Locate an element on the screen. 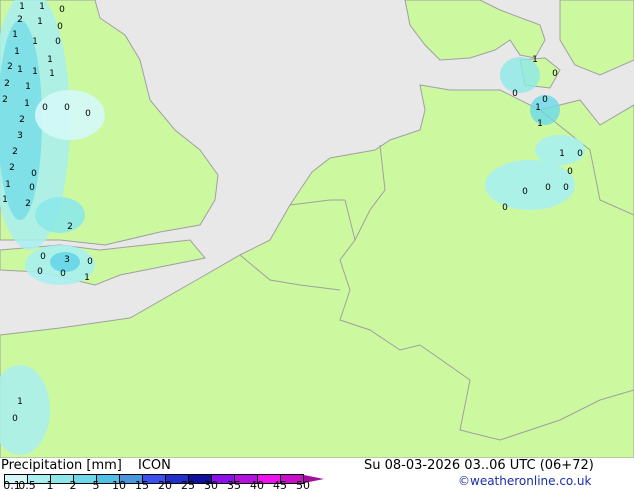  legend-tick-label: 20 is located at coordinates (165, 485).